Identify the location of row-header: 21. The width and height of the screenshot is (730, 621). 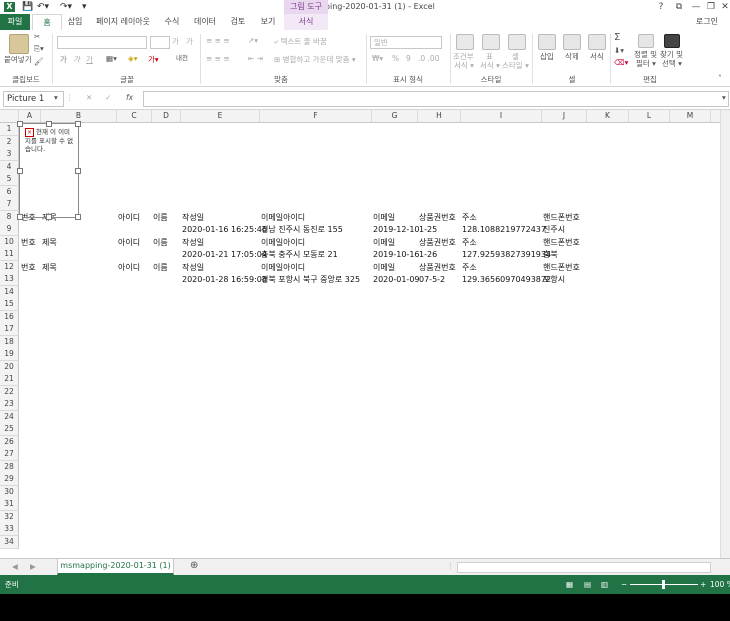
(9, 380).